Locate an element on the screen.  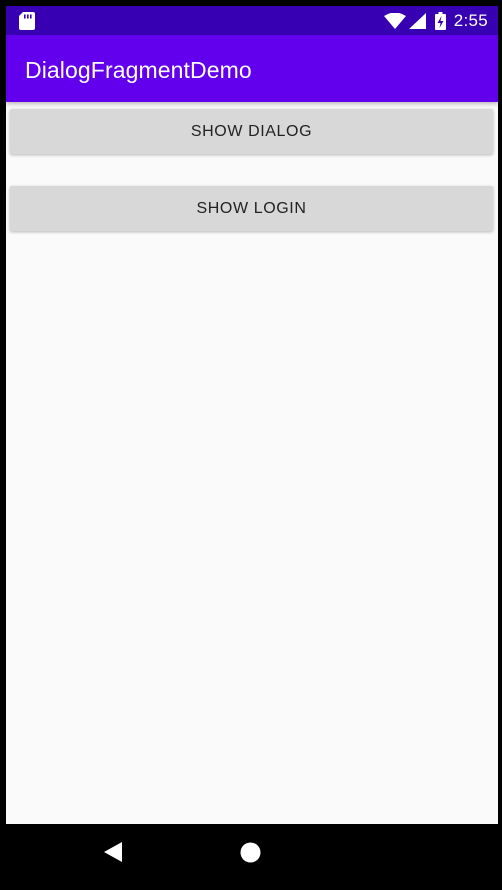
sd-card-icon is located at coordinates (27, 21).